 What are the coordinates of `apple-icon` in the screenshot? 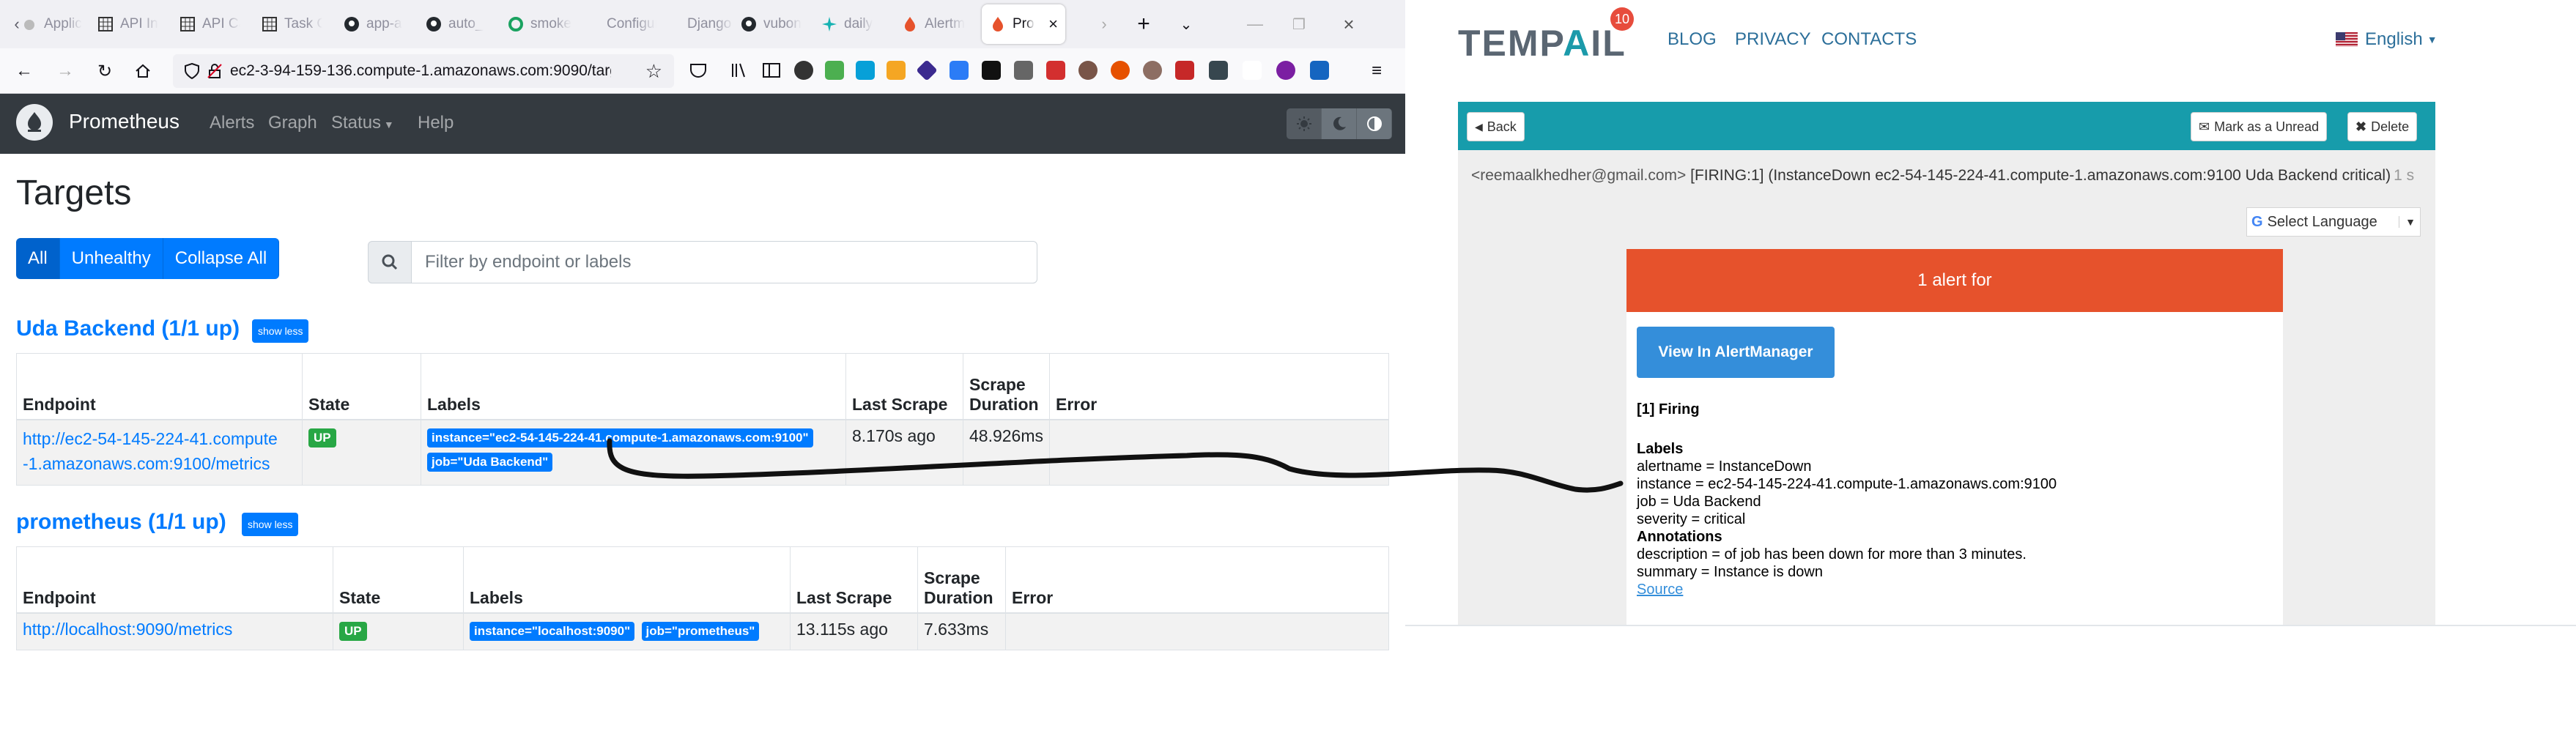 It's located at (29, 24).